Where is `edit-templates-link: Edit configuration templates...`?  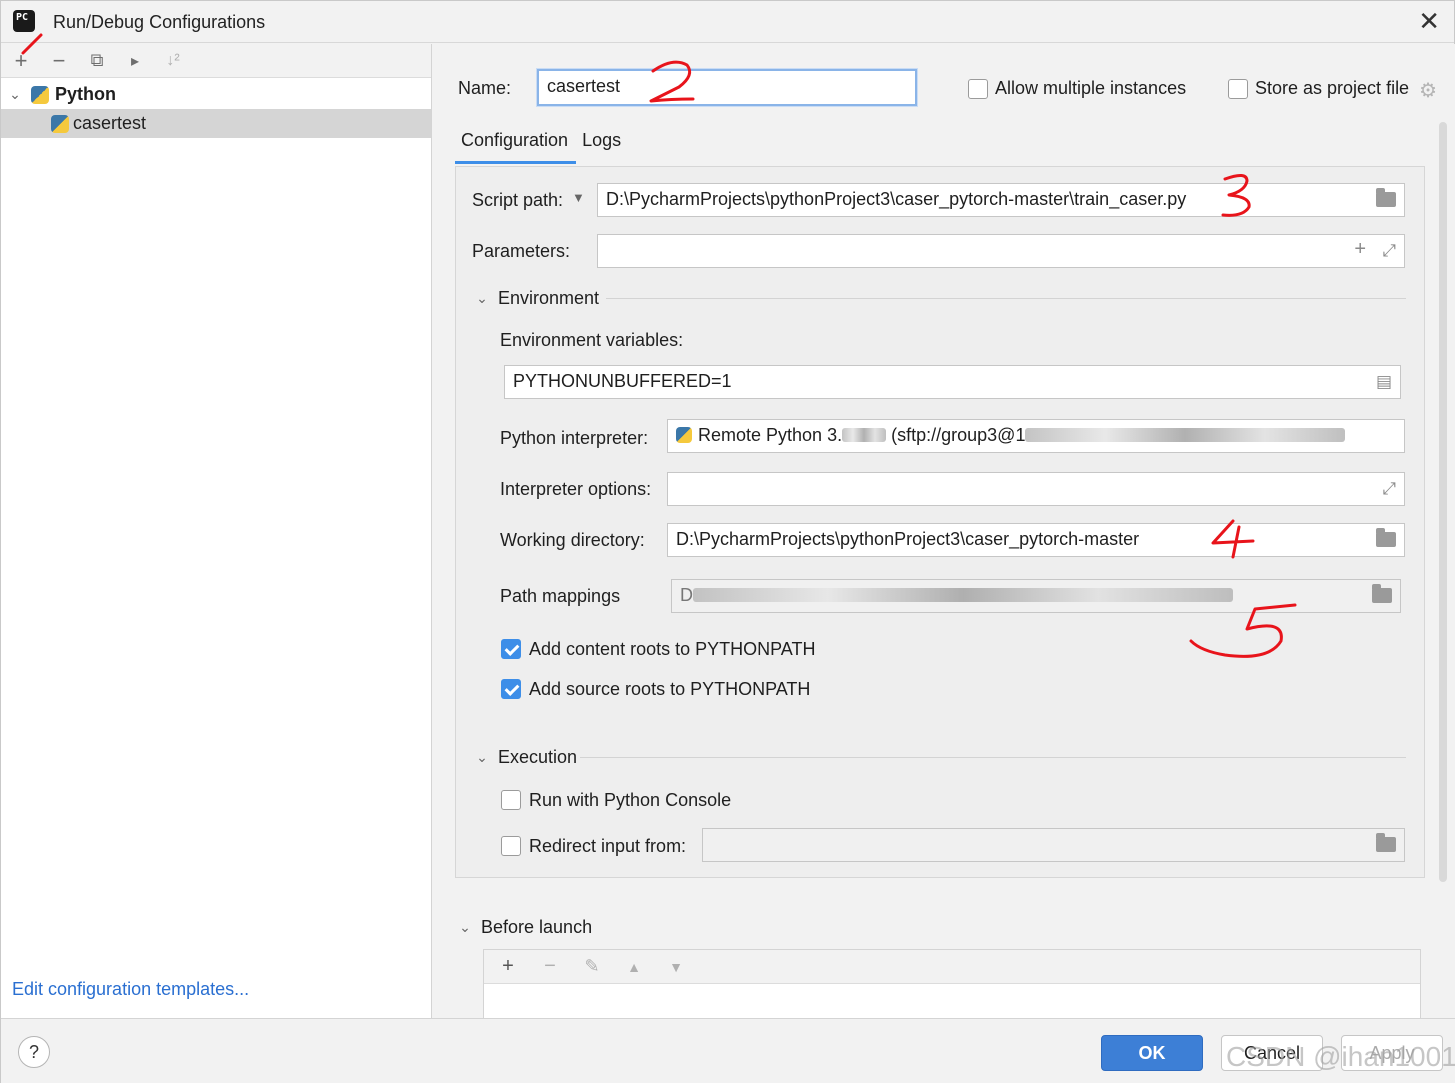
edit-templates-link: Edit configuration templates... is located at coordinates (130, 989).